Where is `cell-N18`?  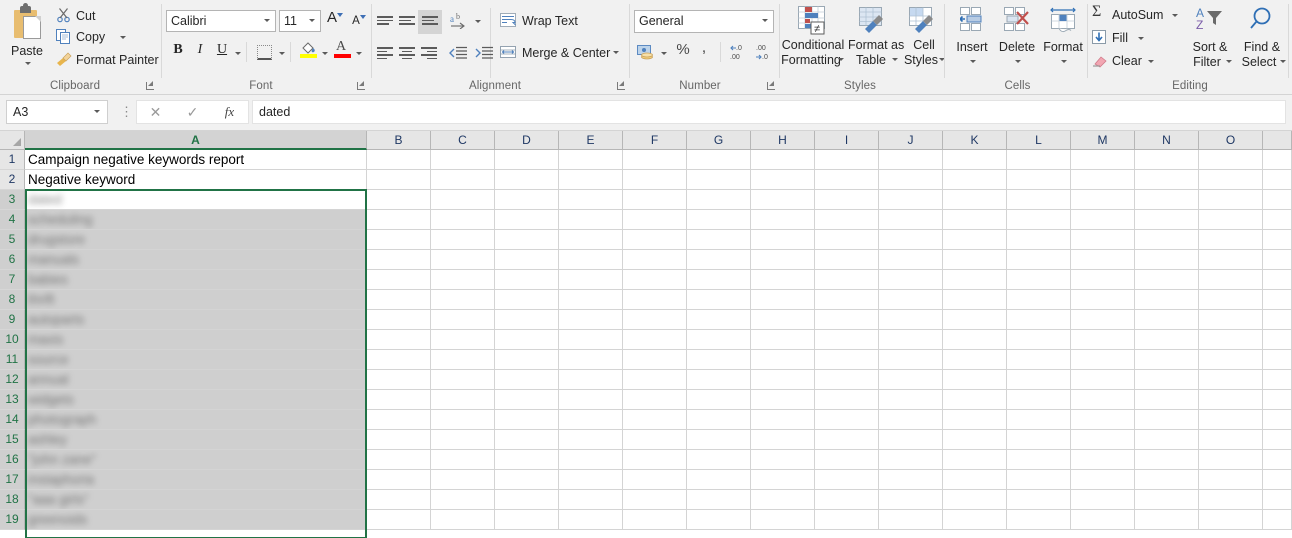
cell-N18 is located at coordinates (1167, 500).